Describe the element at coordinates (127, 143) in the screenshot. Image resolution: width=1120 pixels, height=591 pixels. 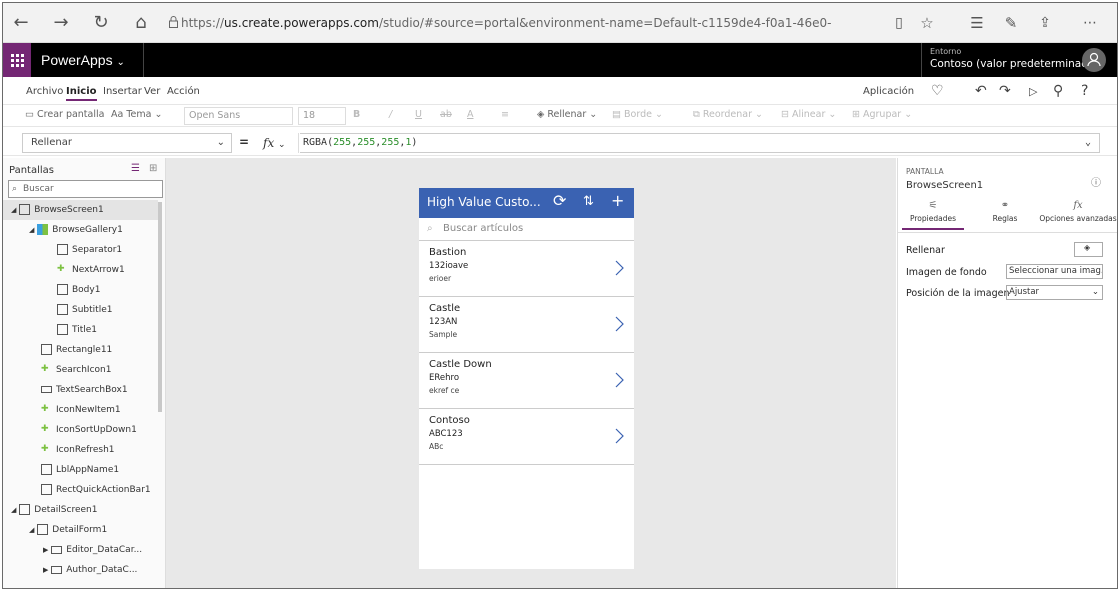
I see `property-select: Rellenar ⌄` at that location.